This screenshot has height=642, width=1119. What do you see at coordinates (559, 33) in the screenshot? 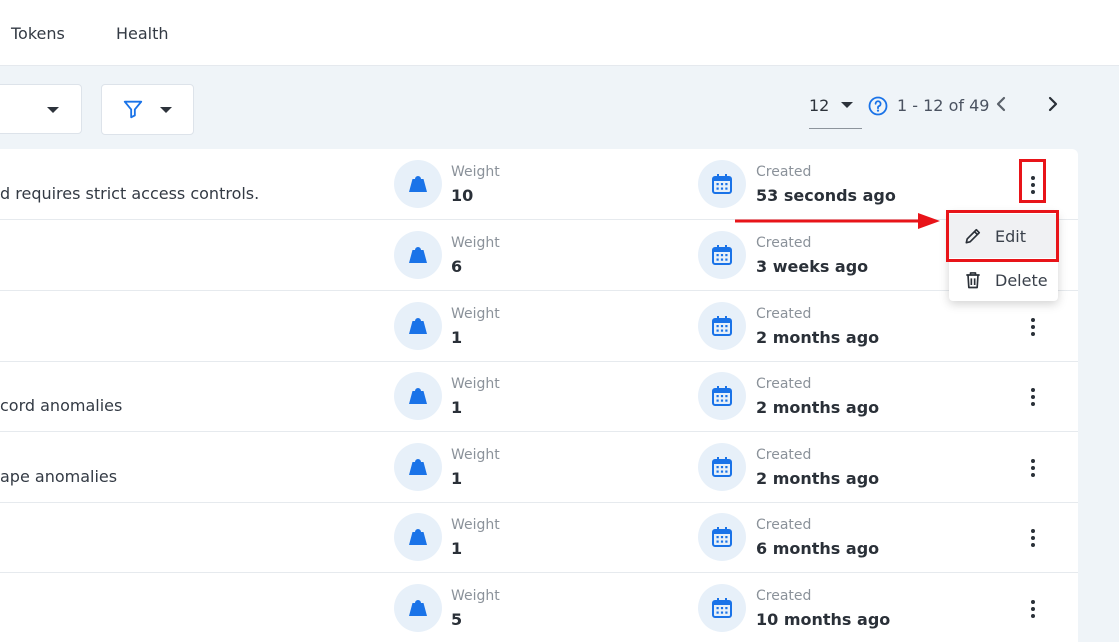
I see `top-navigation: Tokens Health` at bounding box center [559, 33].